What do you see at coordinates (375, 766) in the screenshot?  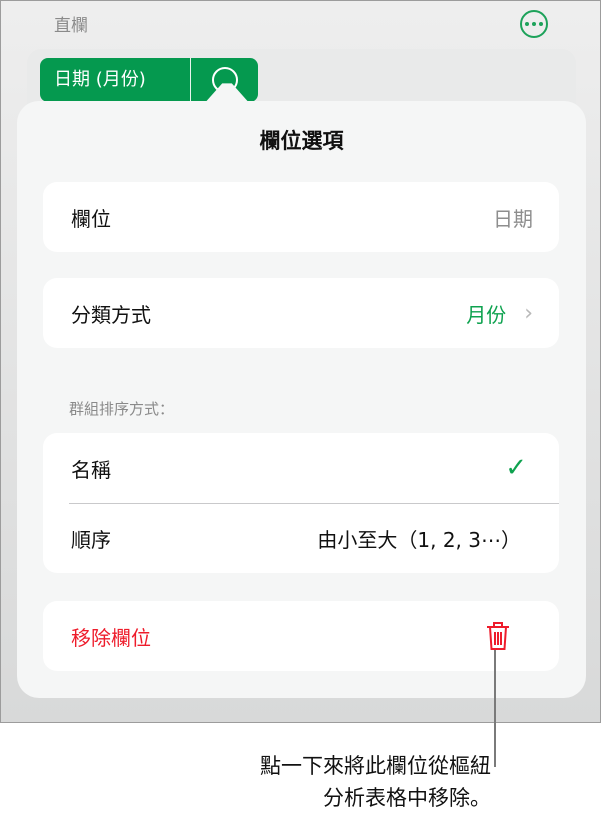 I see `callout-line-1: 點一下來將此欄位從樞紐` at bounding box center [375, 766].